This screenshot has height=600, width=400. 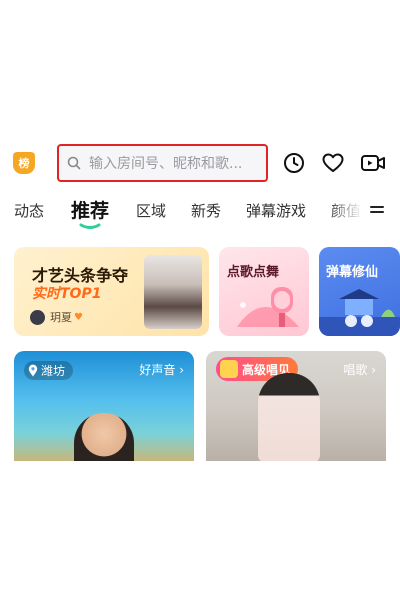 I want to click on tab-danmaku-games: 弹幕游戏, so click(x=276, y=210).